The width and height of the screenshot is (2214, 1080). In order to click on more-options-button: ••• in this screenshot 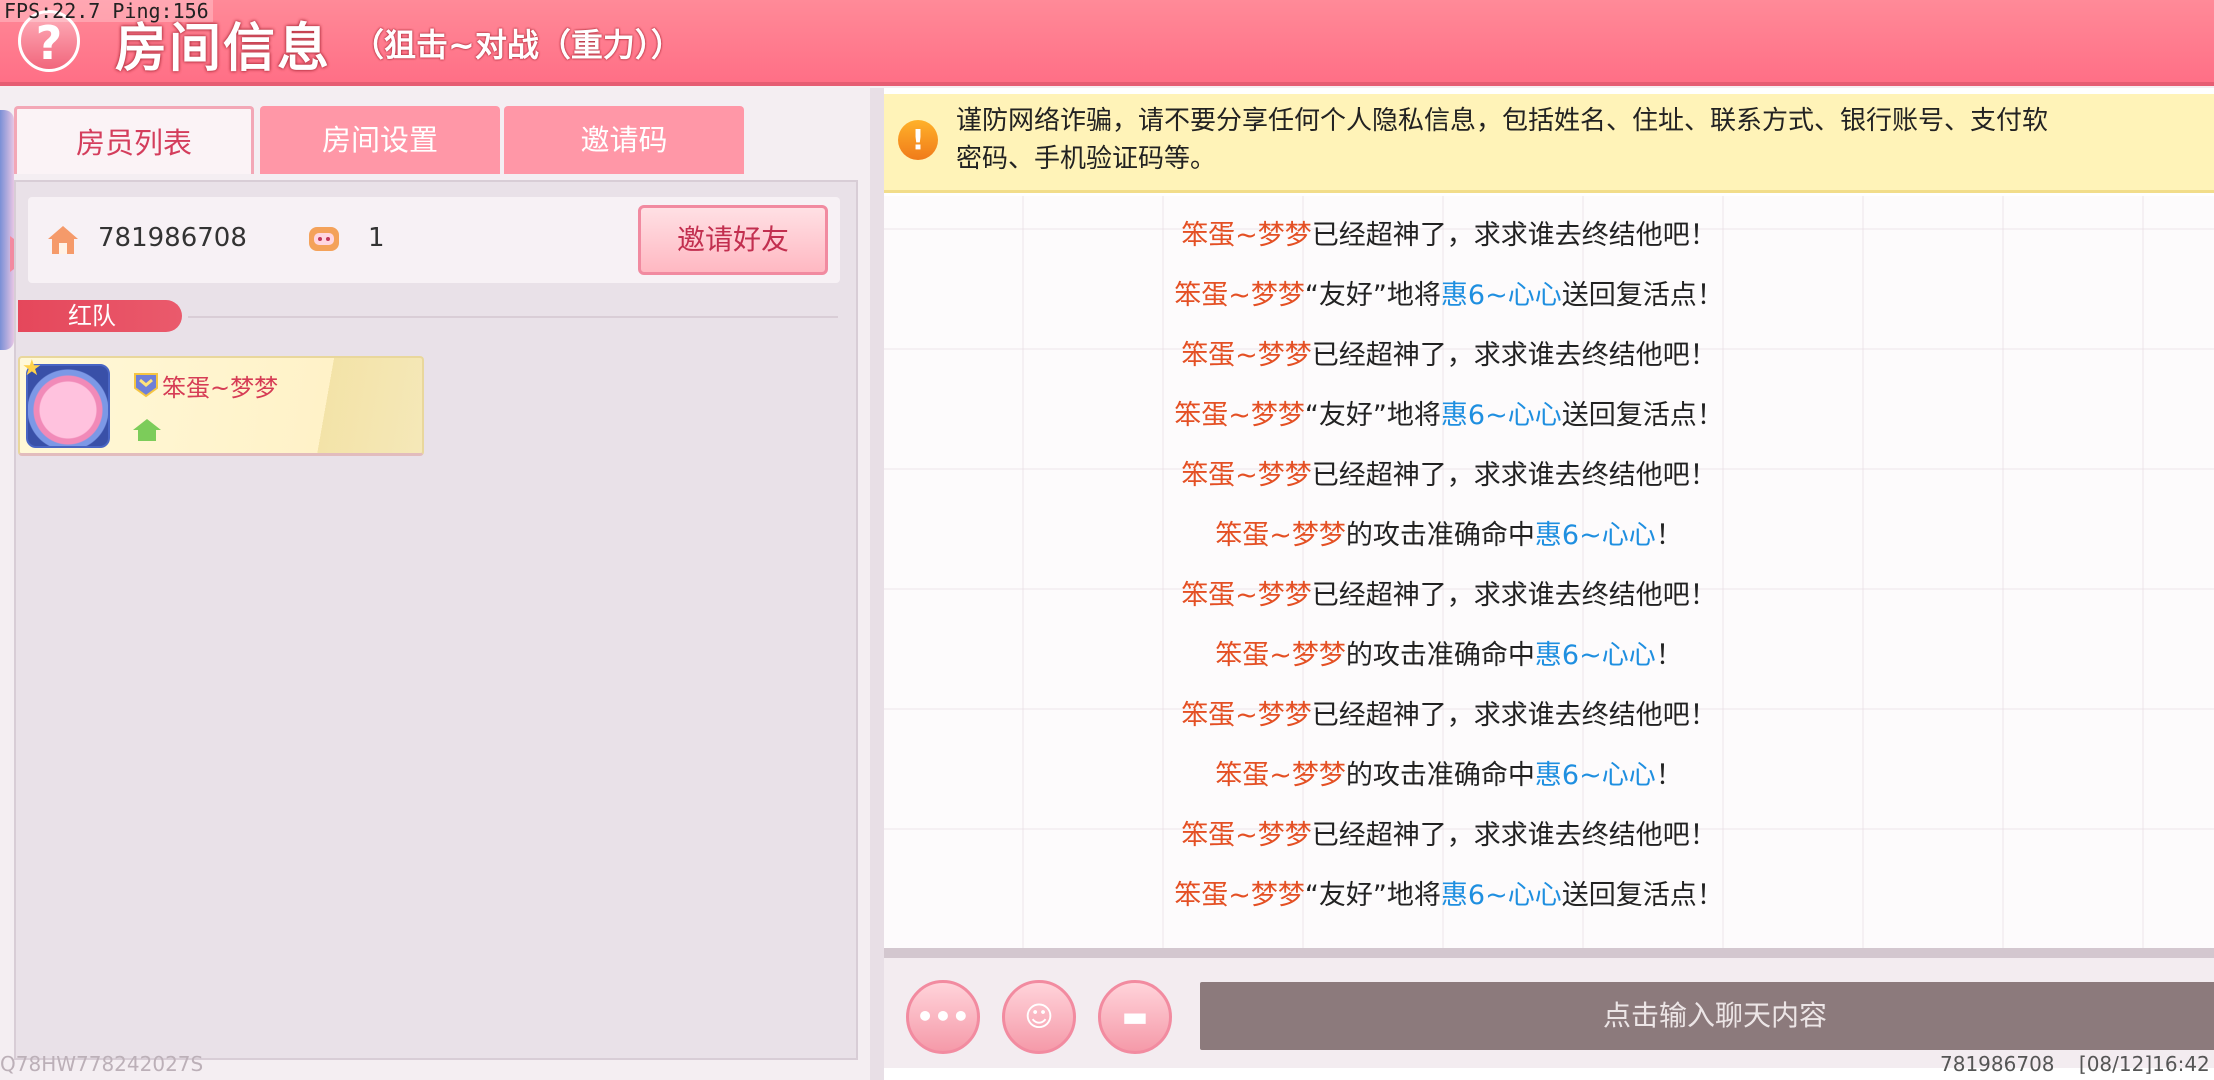, I will do `click(943, 1017)`.